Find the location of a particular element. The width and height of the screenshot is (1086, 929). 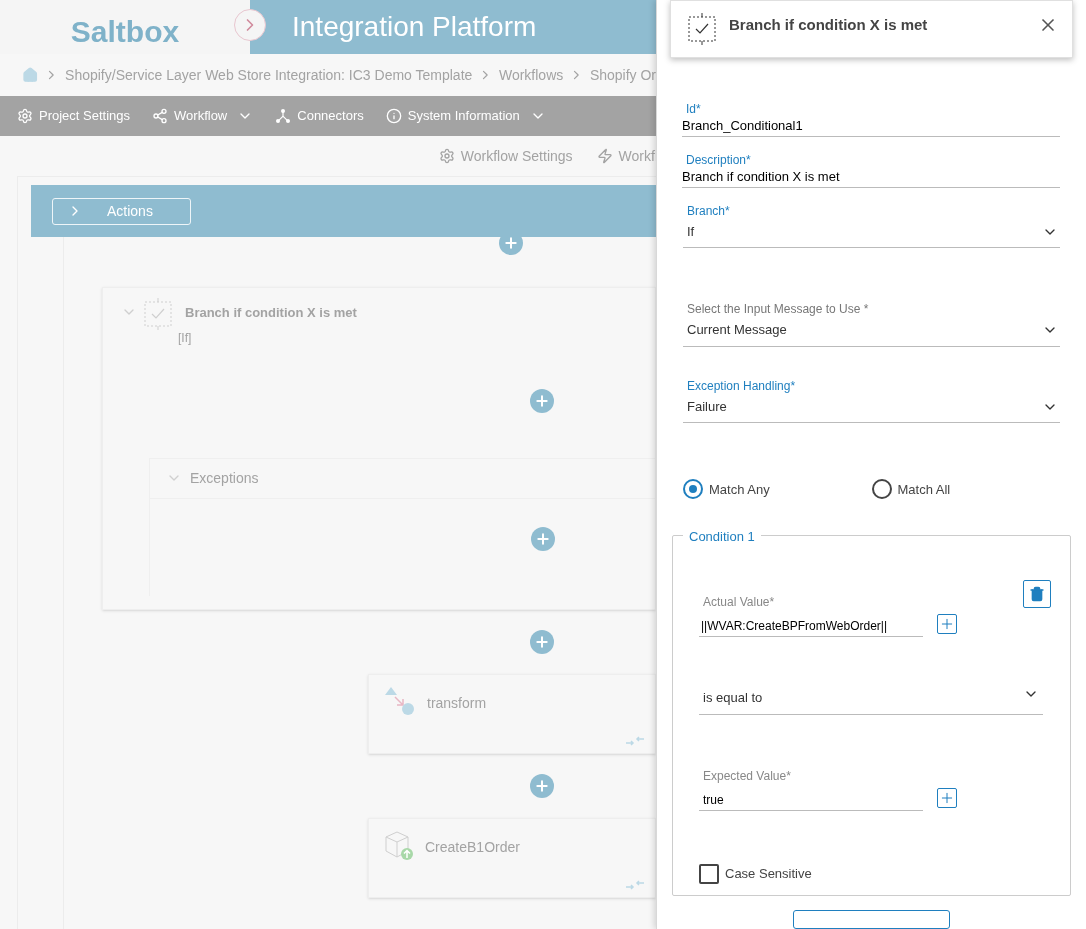

info-icon is located at coordinates (393, 116).